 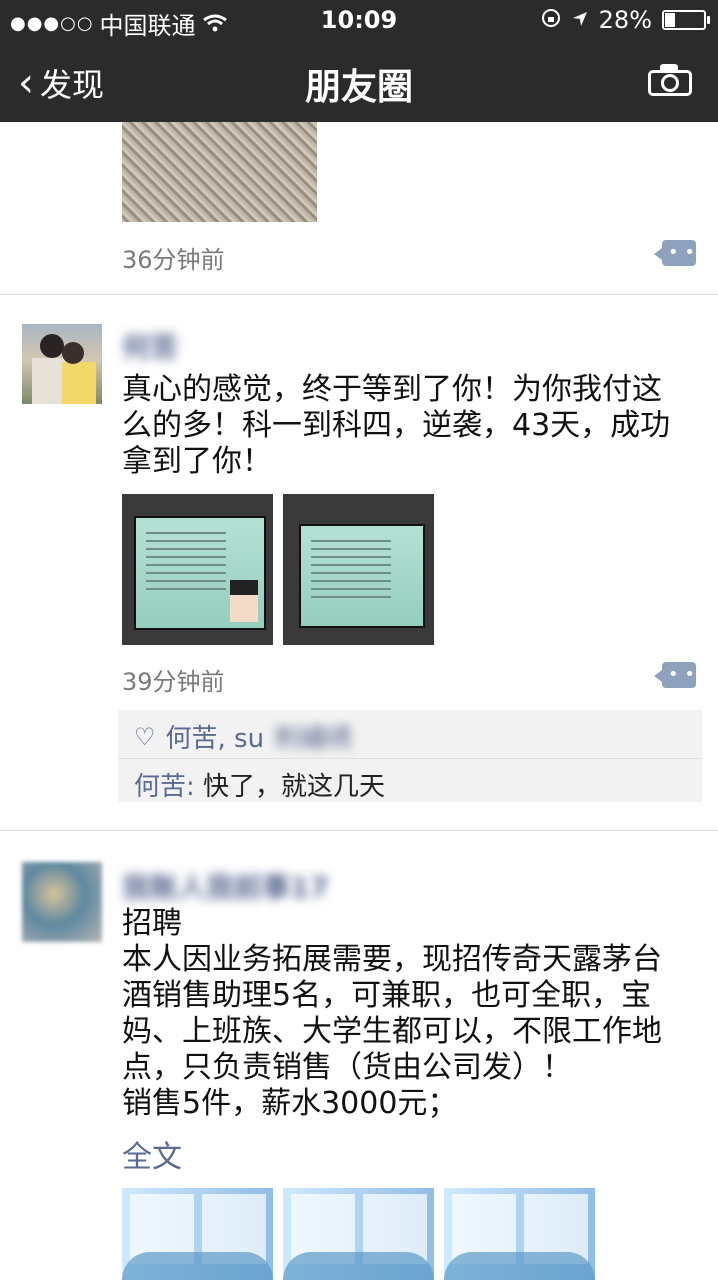 I want to click on post-text-line: 本人因业务拓展需要，现招传奇天露茅台, so click(x=392, y=959).